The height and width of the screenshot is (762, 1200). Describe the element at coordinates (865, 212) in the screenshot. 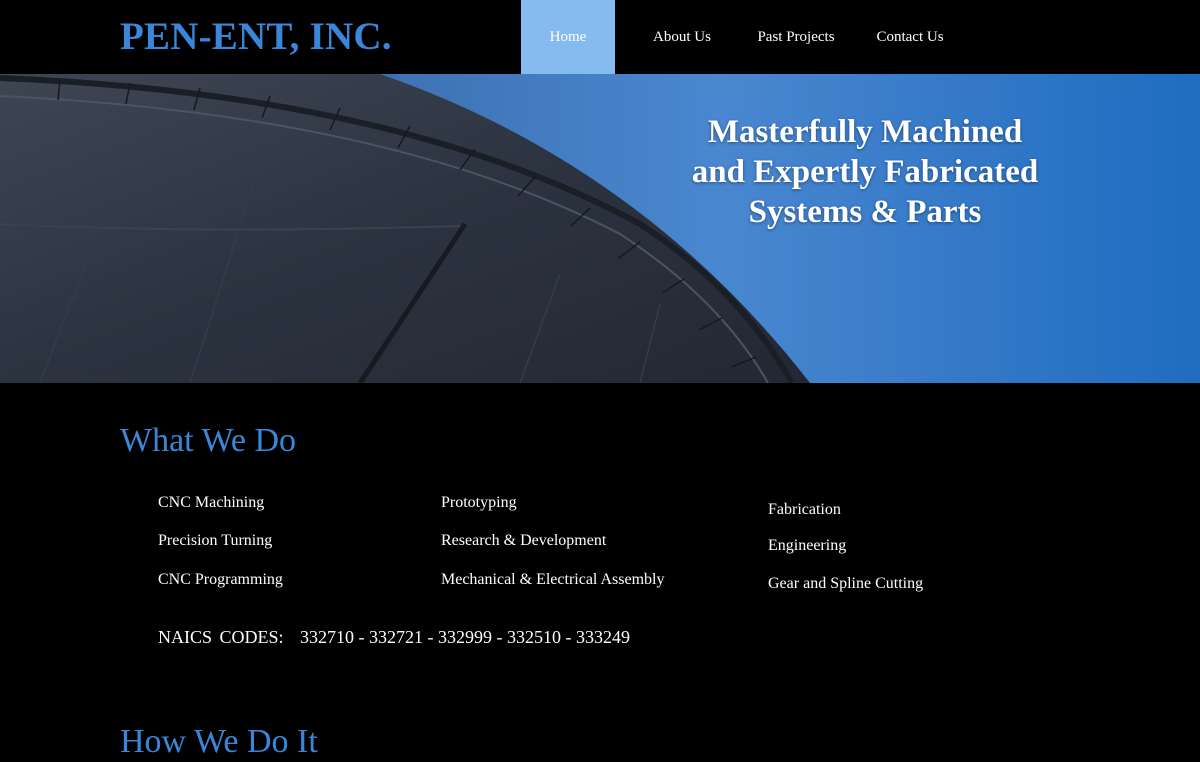

I see `hero-line-3: Systems & Parts` at that location.